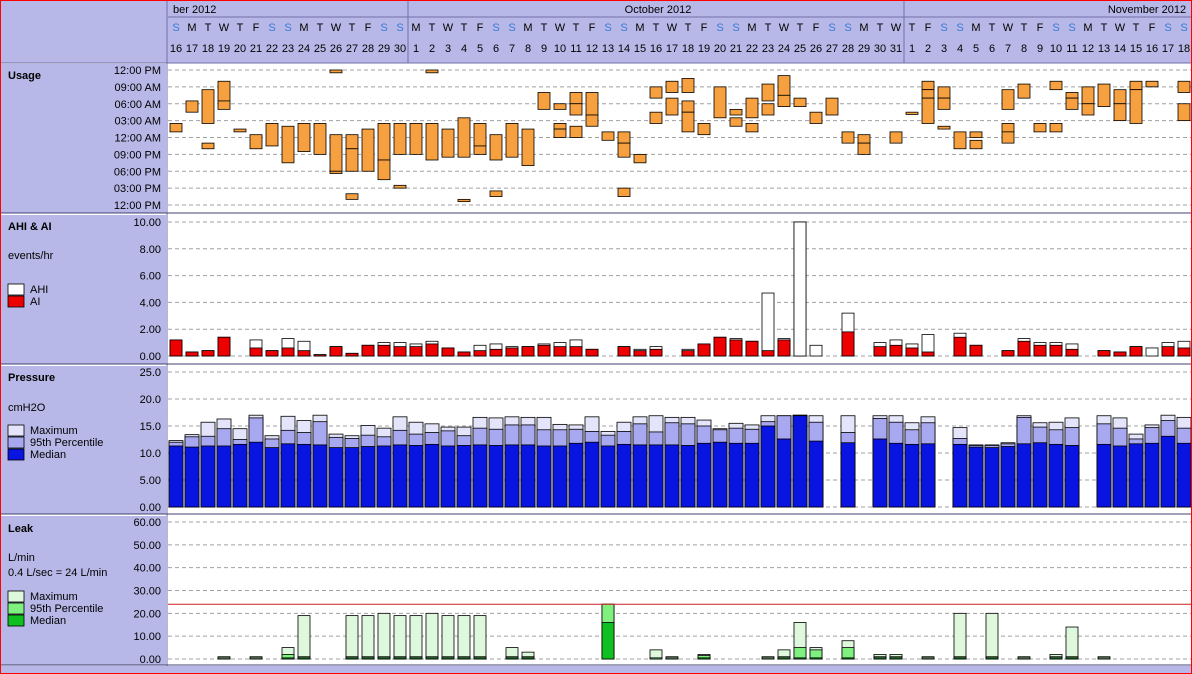  What do you see at coordinates (1024, 49) in the screenshot?
I see `day-number-label: 8` at bounding box center [1024, 49].